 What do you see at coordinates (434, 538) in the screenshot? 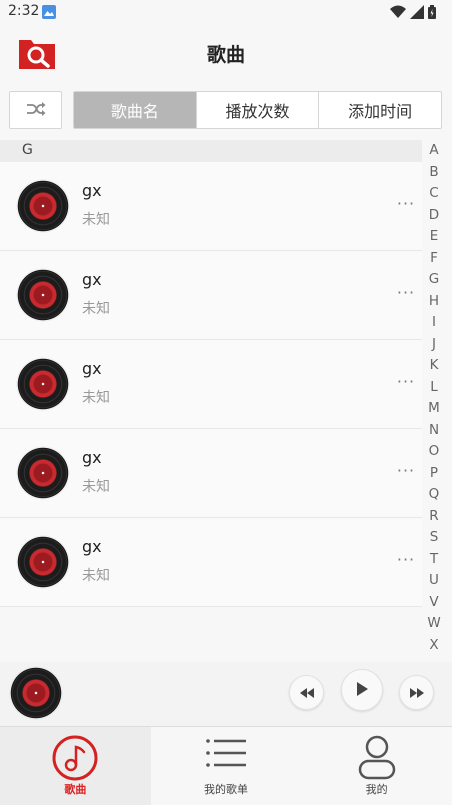
I see `alphabet-index-letter: S` at bounding box center [434, 538].